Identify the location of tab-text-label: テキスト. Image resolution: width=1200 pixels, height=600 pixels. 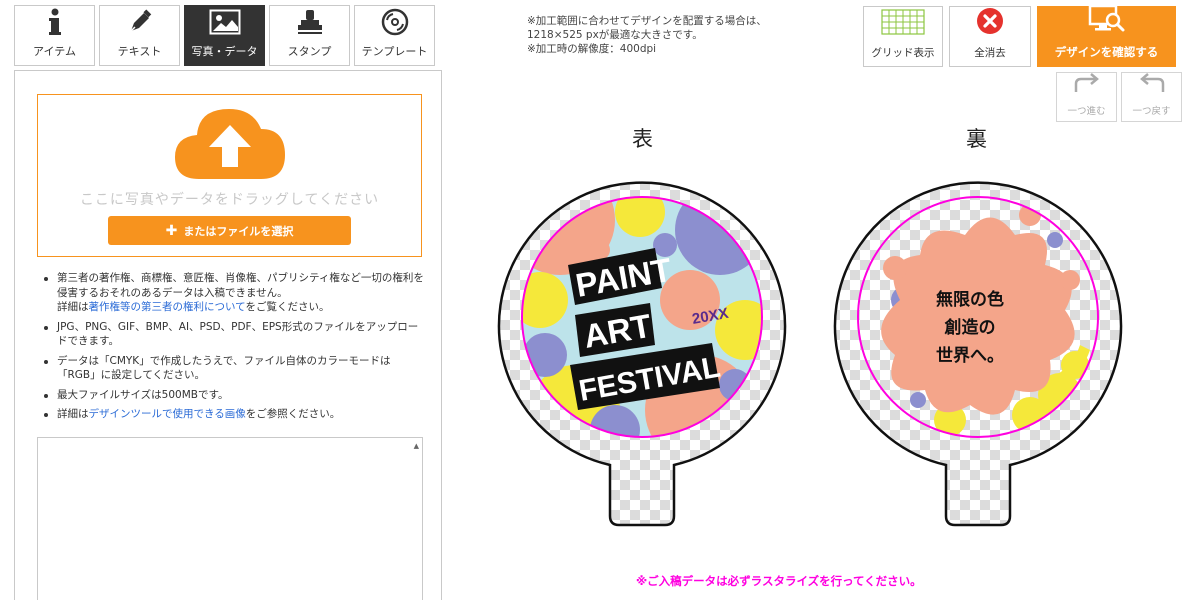
(139, 51).